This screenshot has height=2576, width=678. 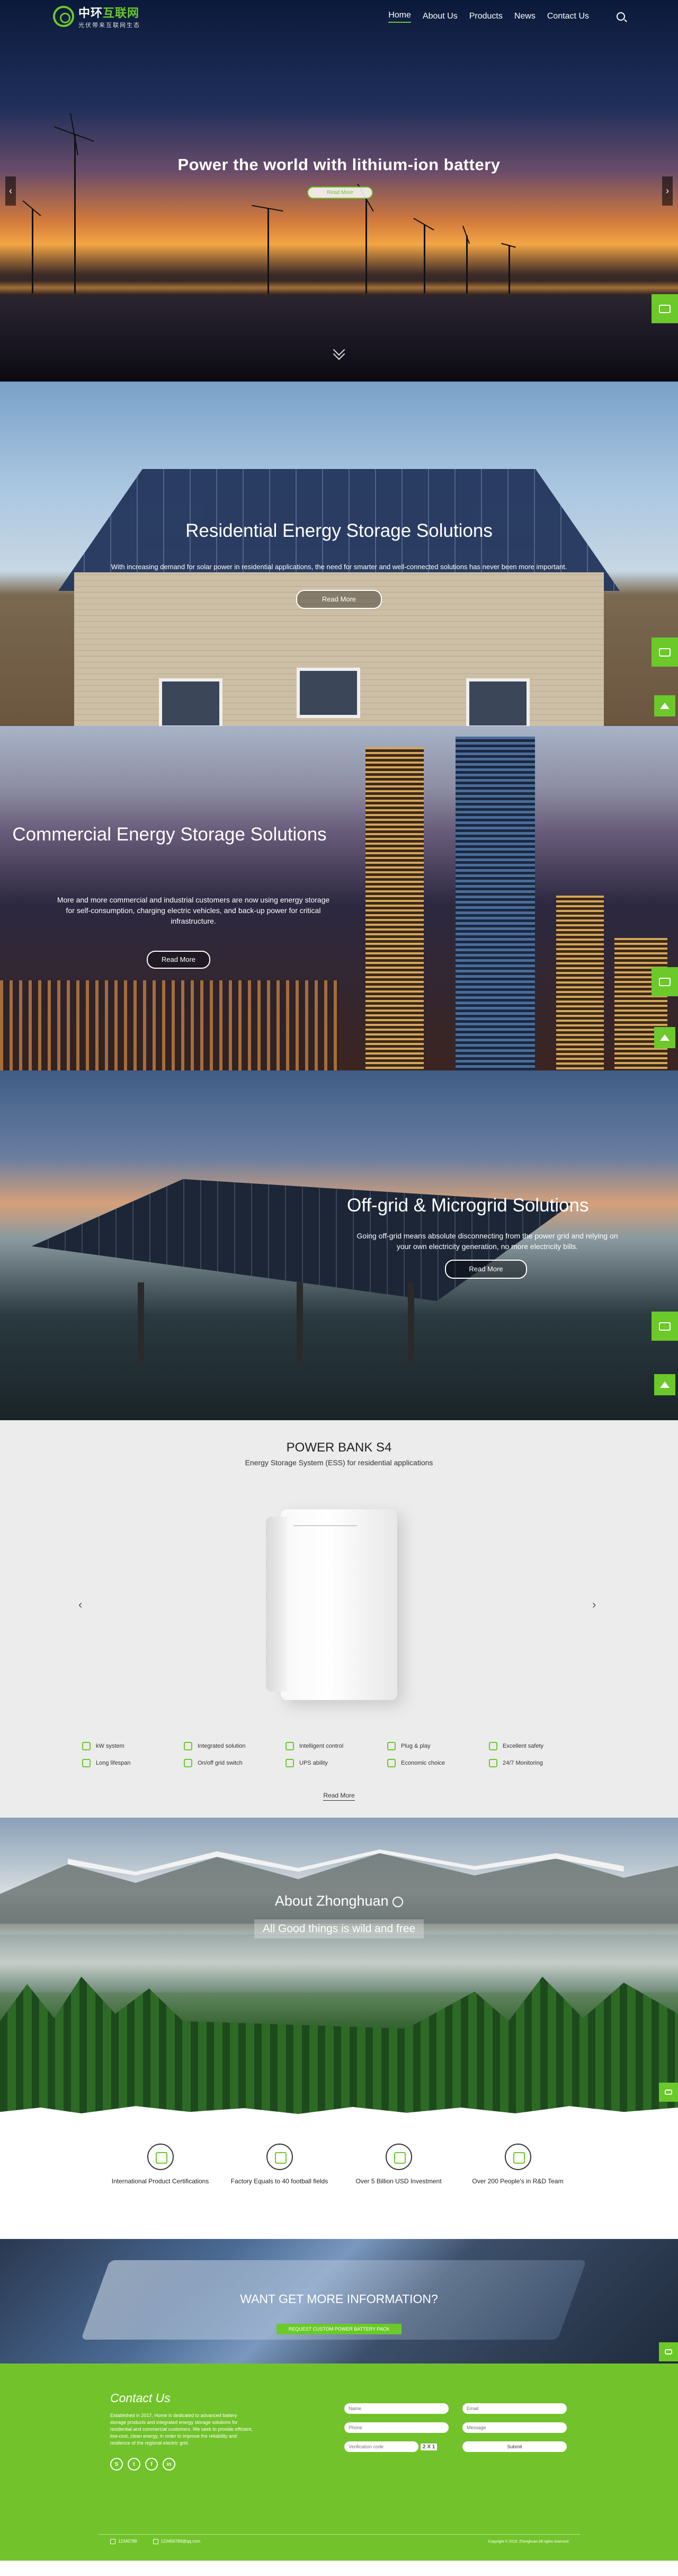 What do you see at coordinates (63, 16) in the screenshot?
I see `logo-icon` at bounding box center [63, 16].